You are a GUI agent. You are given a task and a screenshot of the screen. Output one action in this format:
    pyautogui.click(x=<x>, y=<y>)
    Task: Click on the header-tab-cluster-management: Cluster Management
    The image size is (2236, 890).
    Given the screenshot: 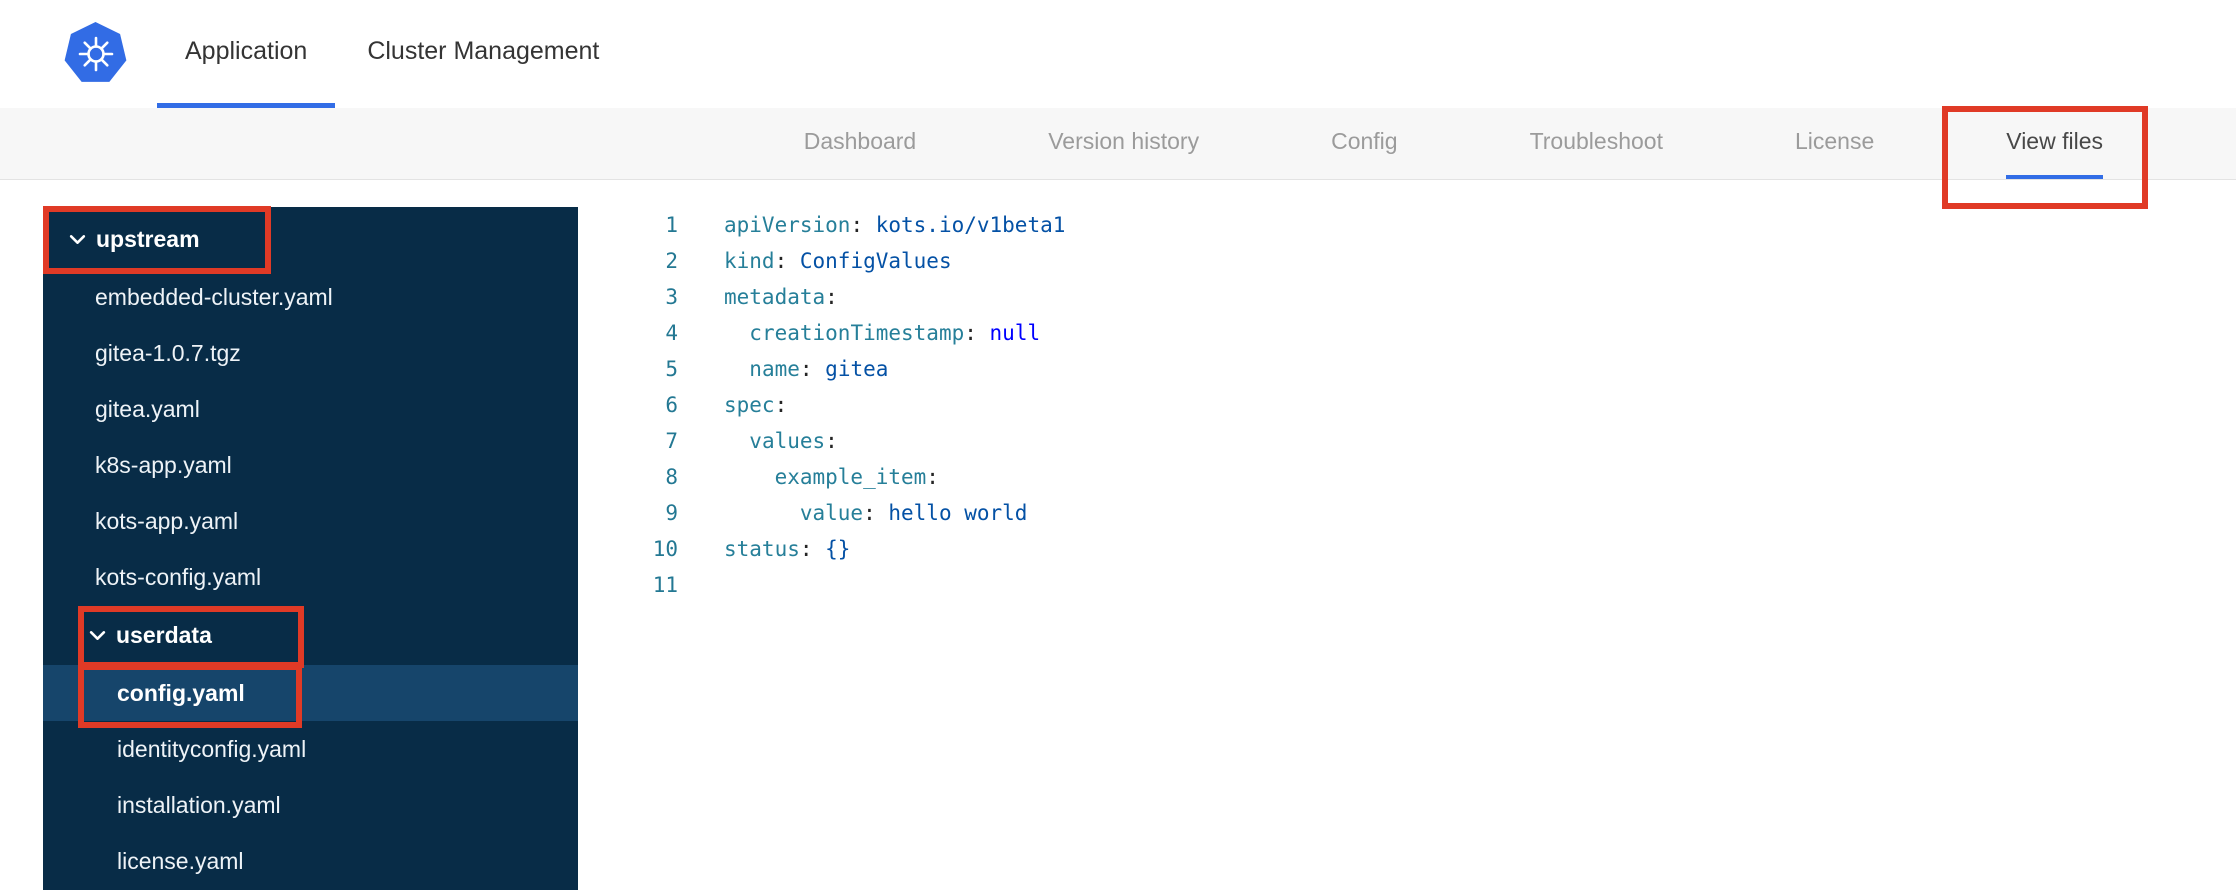 What is the action you would take?
    pyautogui.click(x=483, y=54)
    